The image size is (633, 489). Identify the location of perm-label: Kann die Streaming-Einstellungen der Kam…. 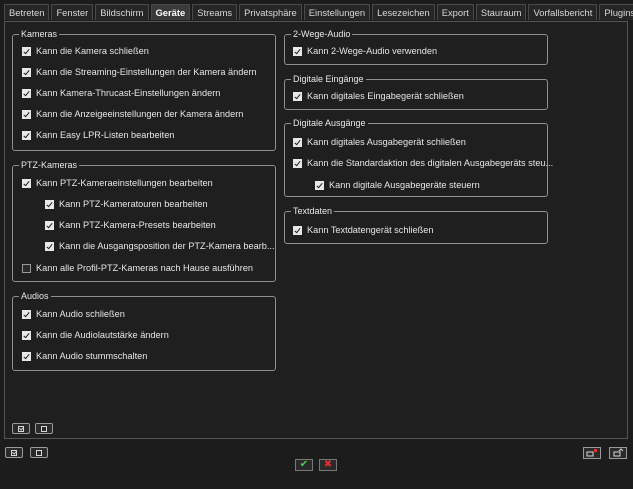
(146, 72).